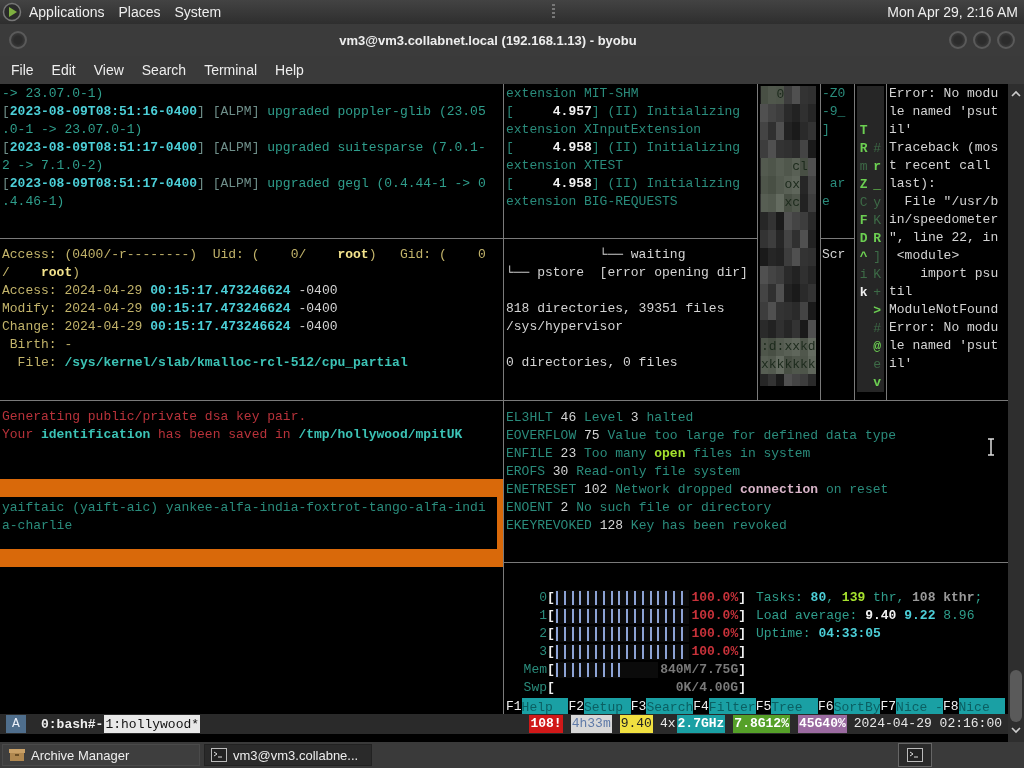 Image resolution: width=1024 pixels, height=768 pixels. What do you see at coordinates (697, 490) in the screenshot?
I see `terminal-line: ENETRESET 102 Network dropped connection on reset` at bounding box center [697, 490].